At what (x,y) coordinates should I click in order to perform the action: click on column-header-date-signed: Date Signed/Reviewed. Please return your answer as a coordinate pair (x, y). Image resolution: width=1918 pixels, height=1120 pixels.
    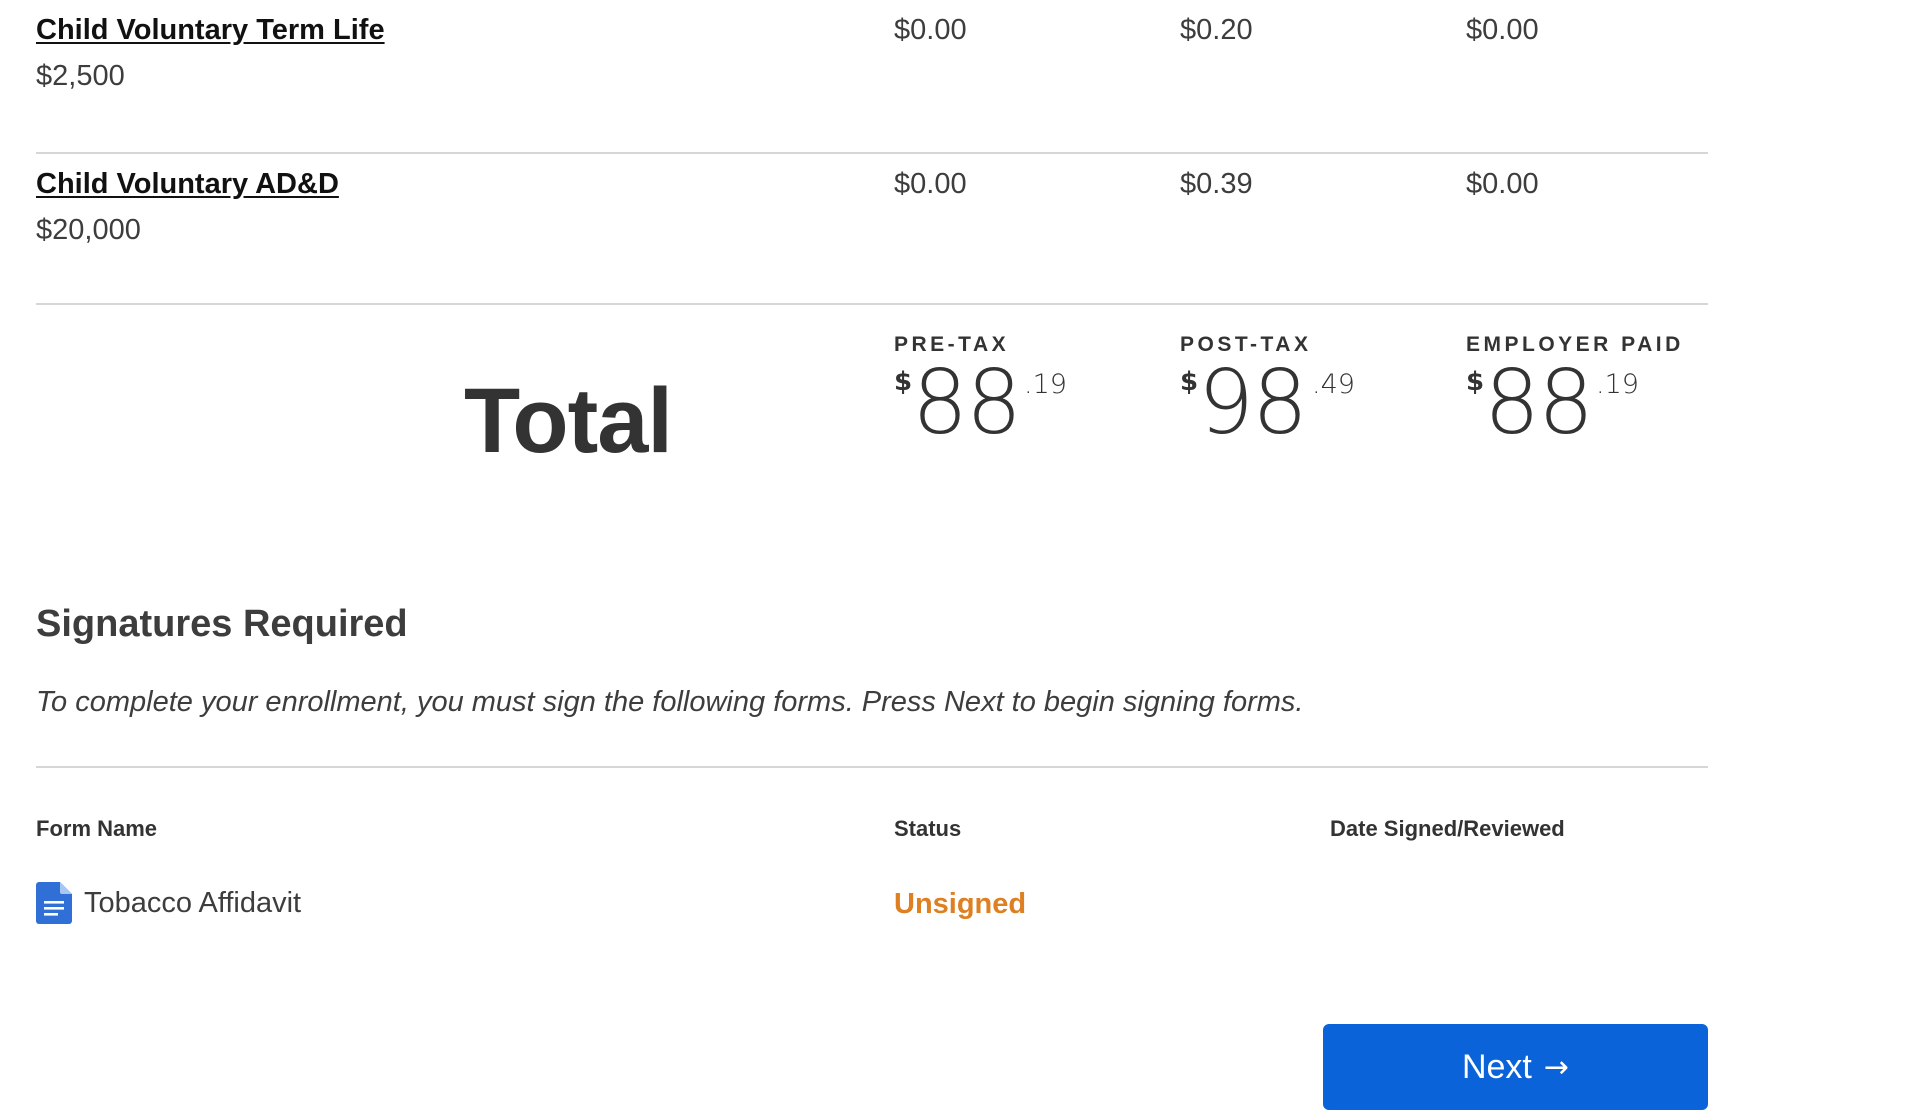
    Looking at the image, I should click on (1447, 828).